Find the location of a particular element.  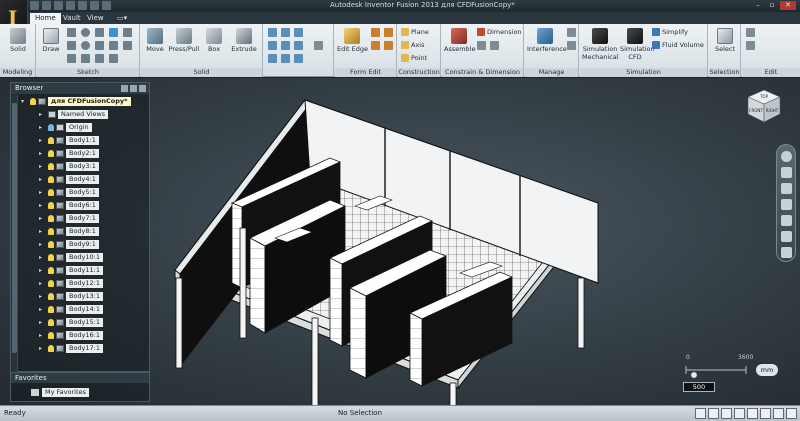

trim-icon is located at coordinates (71, 58).